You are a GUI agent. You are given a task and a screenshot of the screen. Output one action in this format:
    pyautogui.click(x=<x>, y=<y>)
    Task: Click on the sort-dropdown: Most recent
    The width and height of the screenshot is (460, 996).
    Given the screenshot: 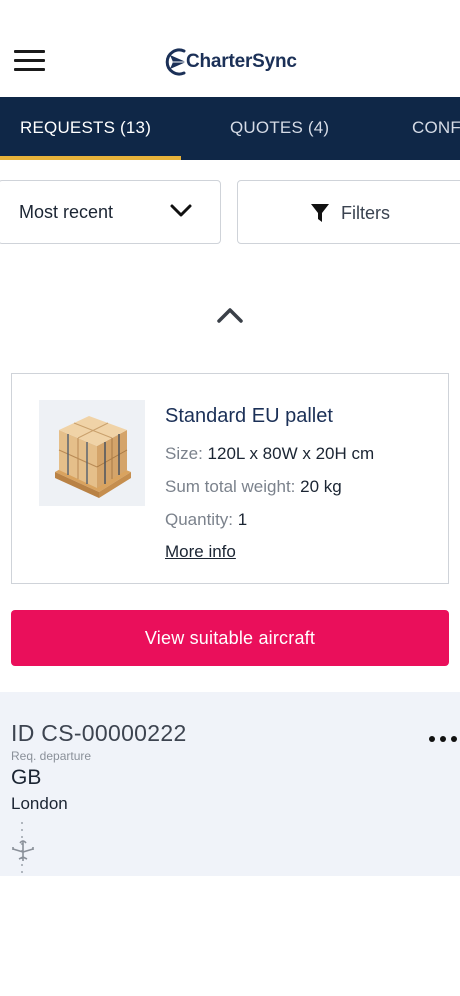 What is the action you would take?
    pyautogui.click(x=110, y=212)
    